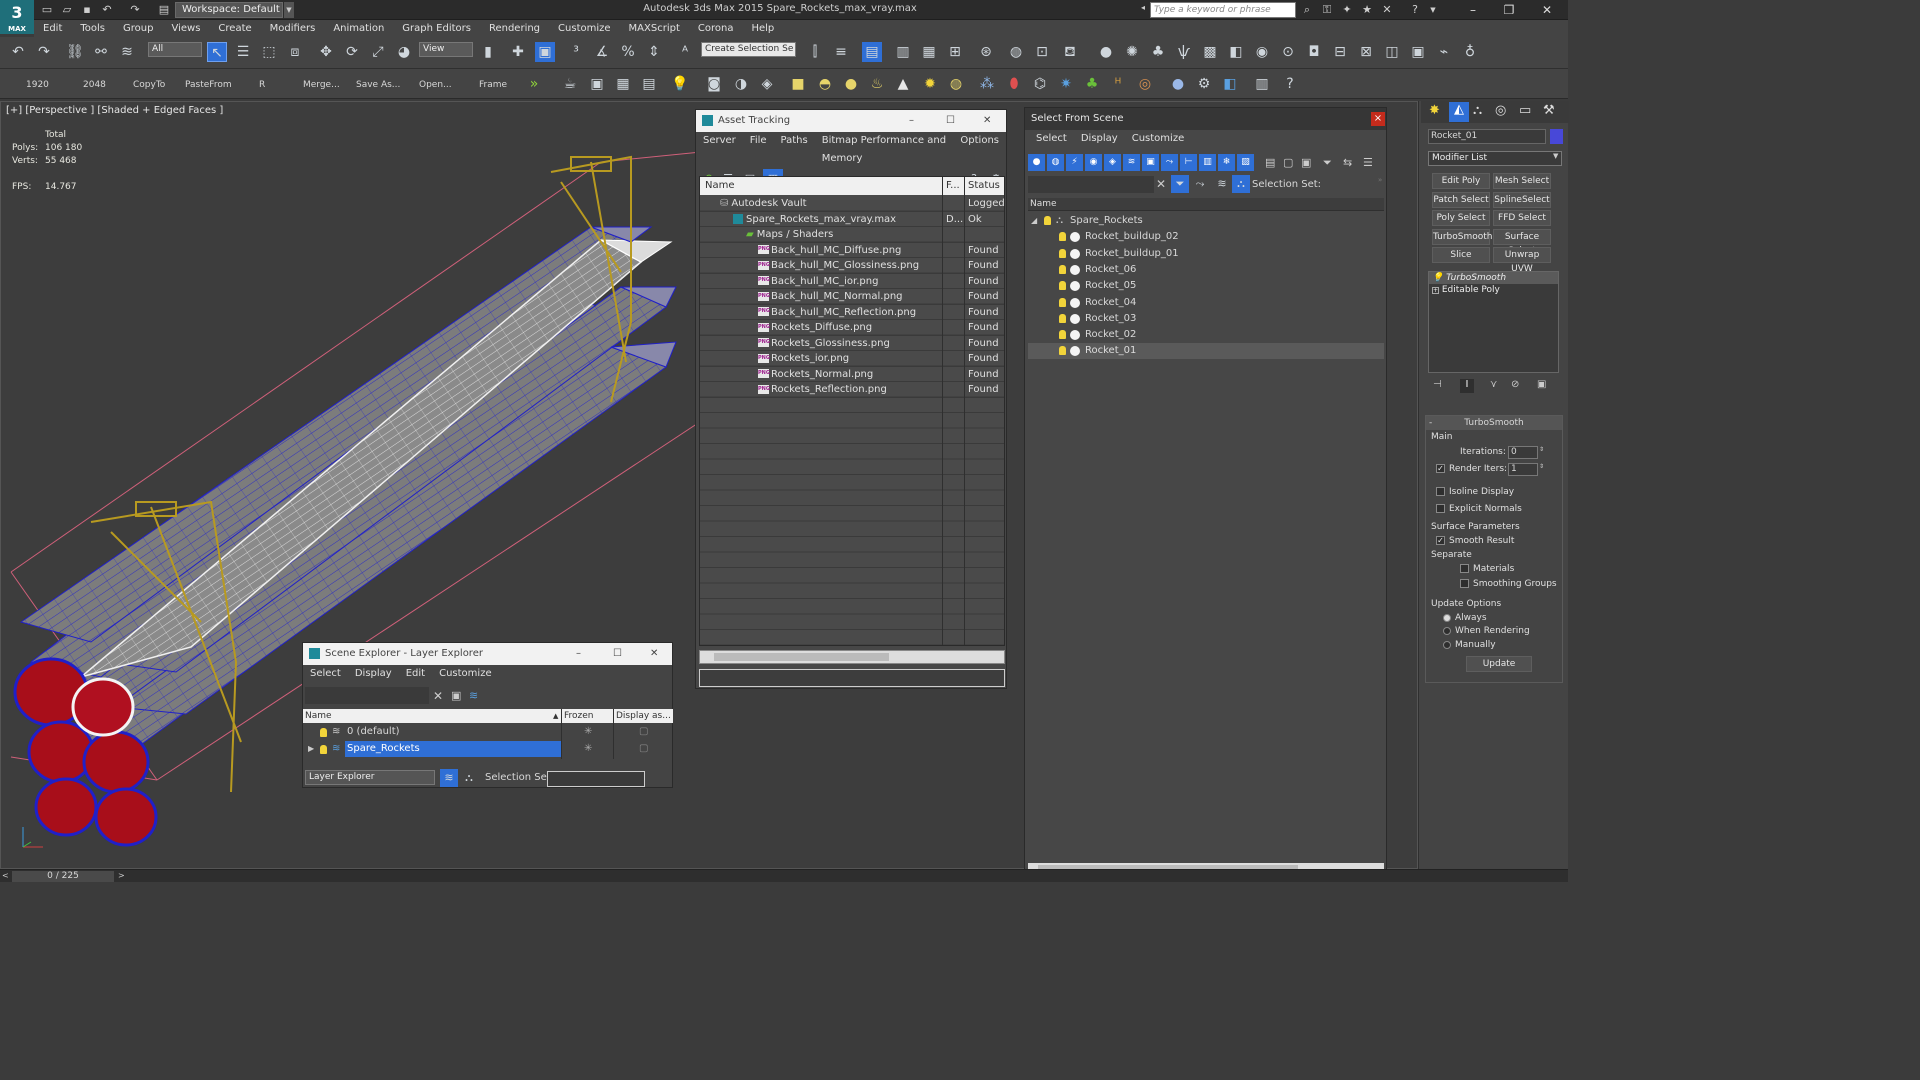 The height and width of the screenshot is (1080, 1920). Describe the element at coordinates (325, 674) in the screenshot. I see `scene-menu-select: Select` at that location.